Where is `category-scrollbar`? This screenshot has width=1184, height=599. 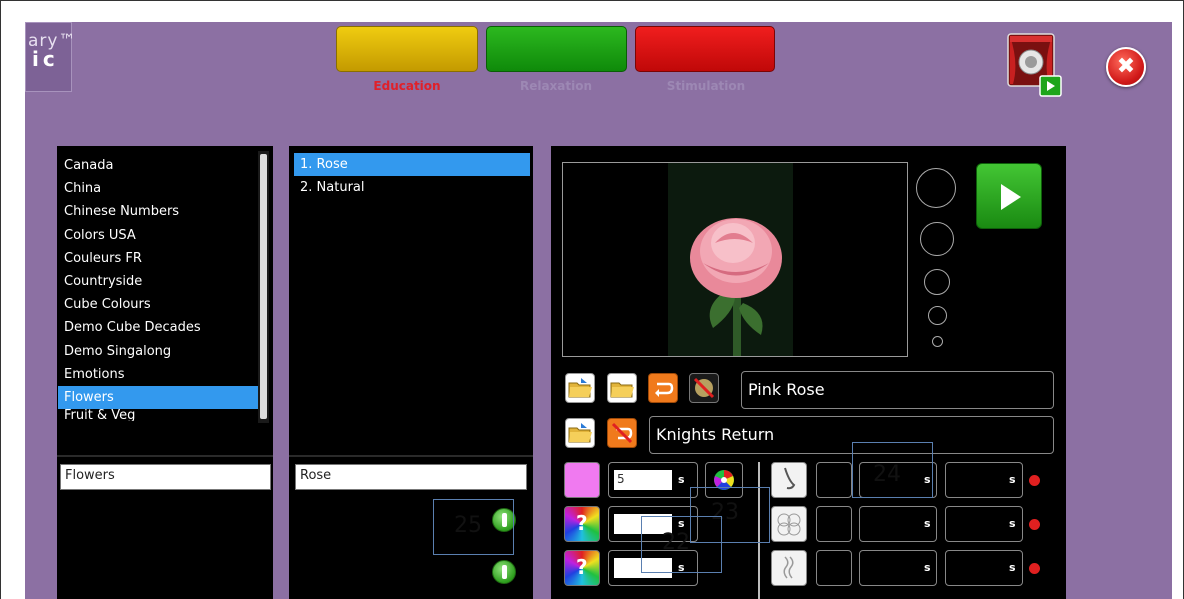 category-scrollbar is located at coordinates (263, 287).